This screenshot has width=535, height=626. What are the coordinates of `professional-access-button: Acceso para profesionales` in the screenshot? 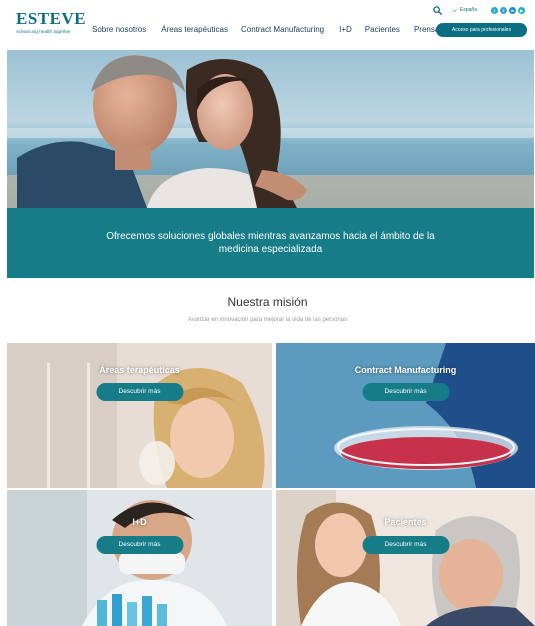 It's located at (481, 30).